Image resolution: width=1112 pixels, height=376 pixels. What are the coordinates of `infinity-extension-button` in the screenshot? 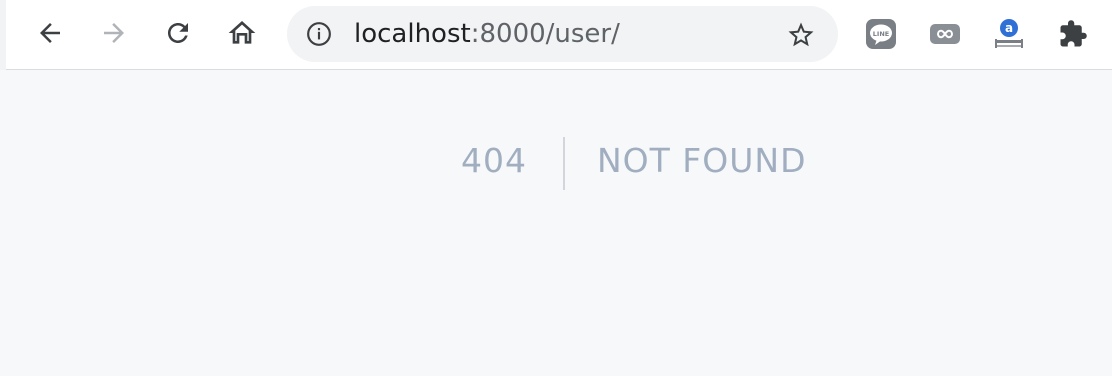 It's located at (945, 34).